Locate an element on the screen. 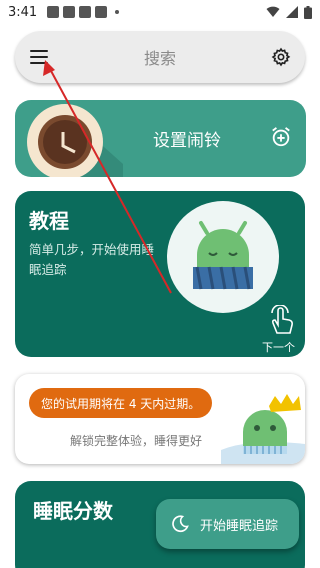 Image resolution: width=320 pixels, height=568 pixels. search-bar: 搜索 is located at coordinates (160, 57).